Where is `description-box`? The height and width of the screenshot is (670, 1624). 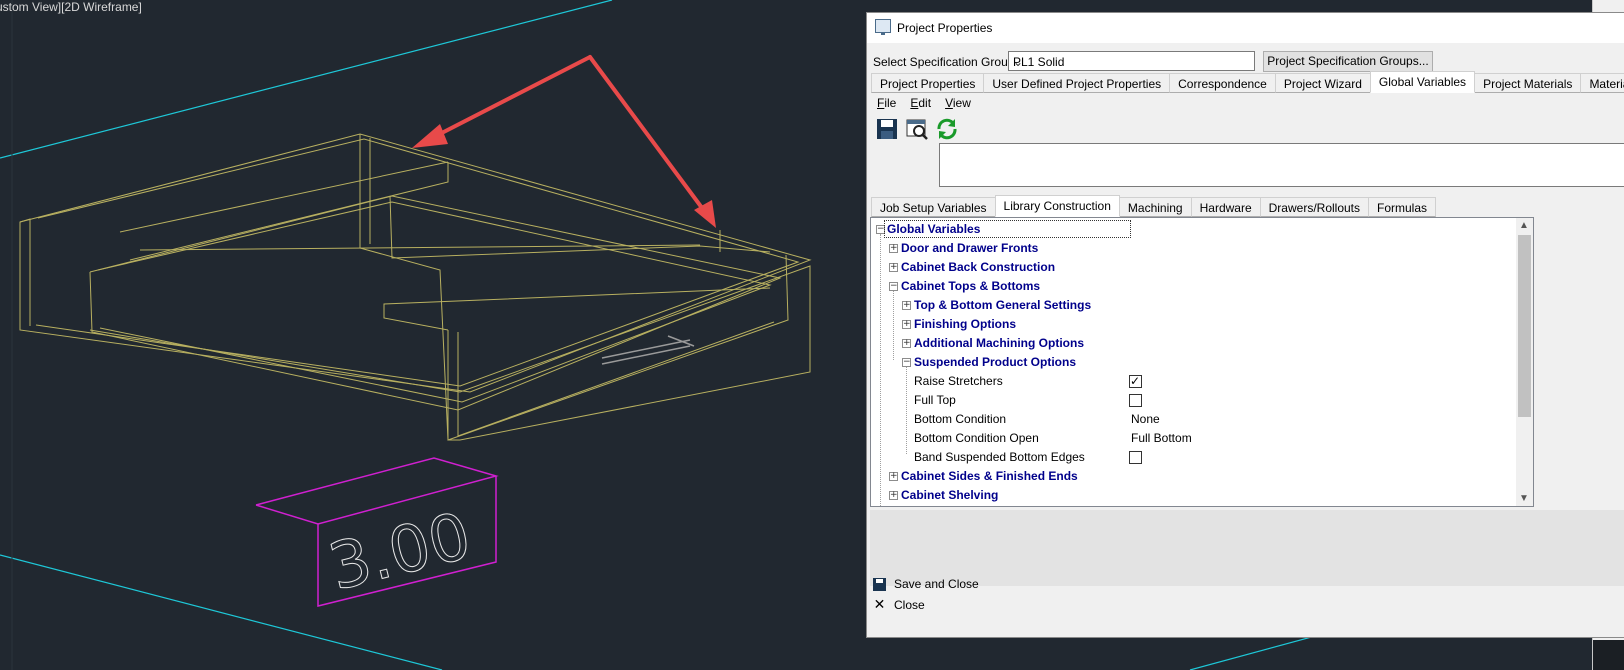
description-box is located at coordinates (1281, 165).